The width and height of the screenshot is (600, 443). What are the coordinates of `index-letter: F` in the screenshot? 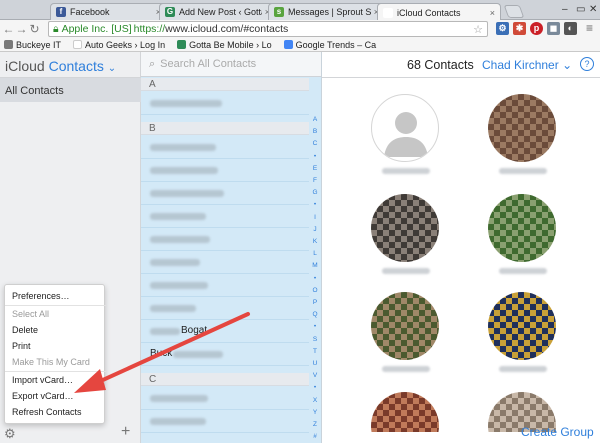 It's located at (315, 180).